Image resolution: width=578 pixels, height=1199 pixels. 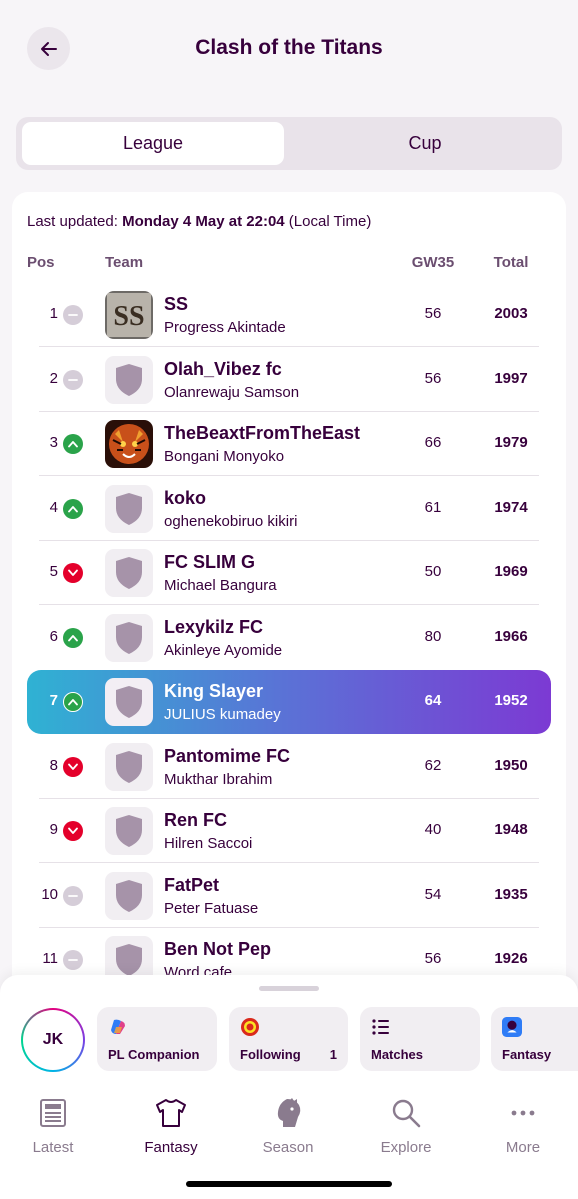 What do you see at coordinates (129, 444) in the screenshot?
I see `team-badge-tiger` at bounding box center [129, 444].